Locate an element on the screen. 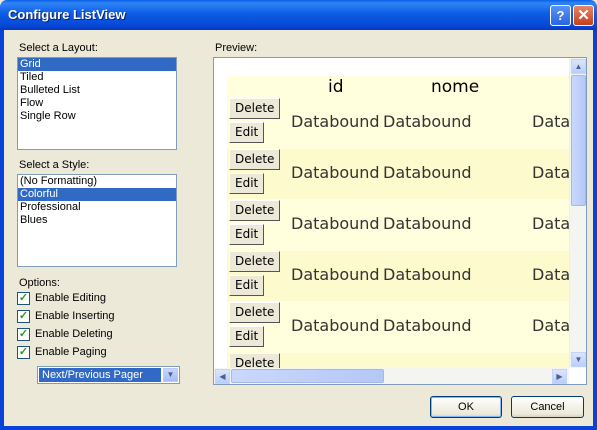 The image size is (597, 430). preview-row: Delete is located at coordinates (398, 360).